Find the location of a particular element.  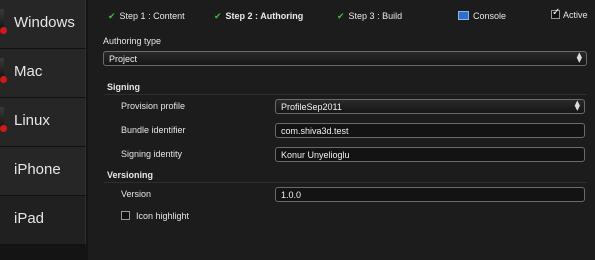

step-3: ✔ Step 3 : Build is located at coordinates (369, 16).